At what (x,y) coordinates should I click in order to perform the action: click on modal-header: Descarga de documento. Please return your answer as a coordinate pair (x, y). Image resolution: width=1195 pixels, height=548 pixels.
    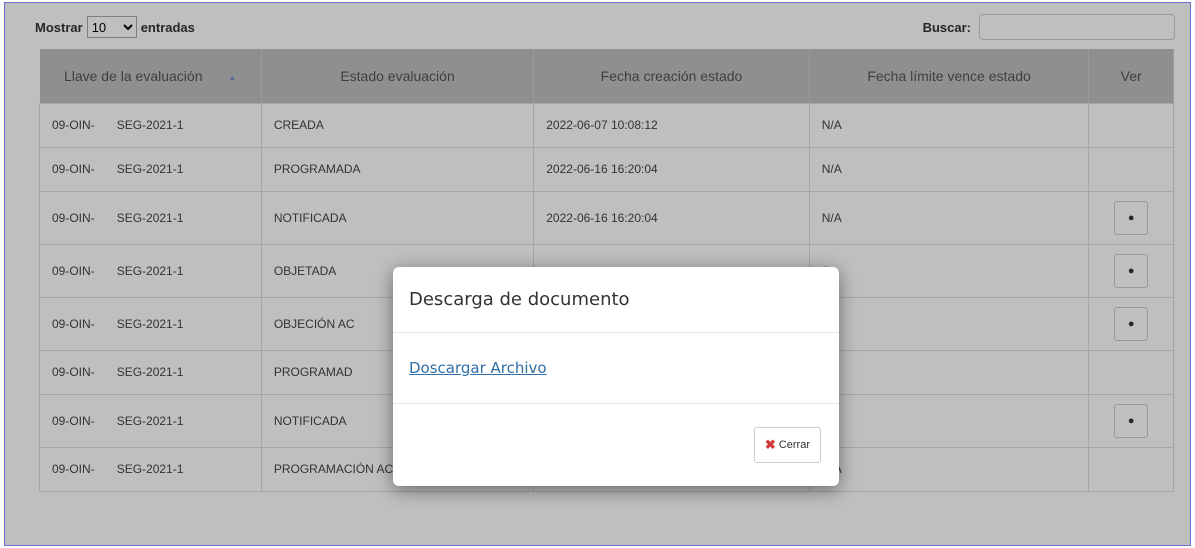
    Looking at the image, I should click on (616, 300).